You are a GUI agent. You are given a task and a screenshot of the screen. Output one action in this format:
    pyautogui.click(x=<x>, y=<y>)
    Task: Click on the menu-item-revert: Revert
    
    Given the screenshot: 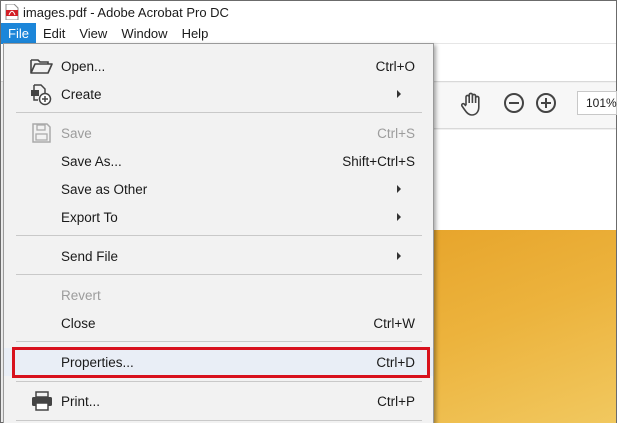 What is the action you would take?
    pyautogui.click(x=218, y=295)
    